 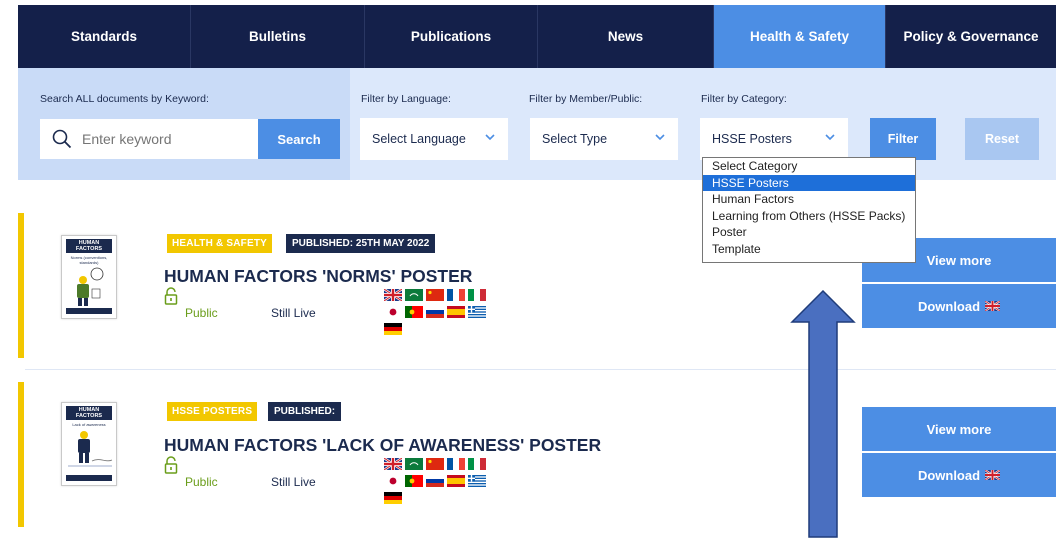 I want to click on language-label: Filter by Language:, so click(x=406, y=99).